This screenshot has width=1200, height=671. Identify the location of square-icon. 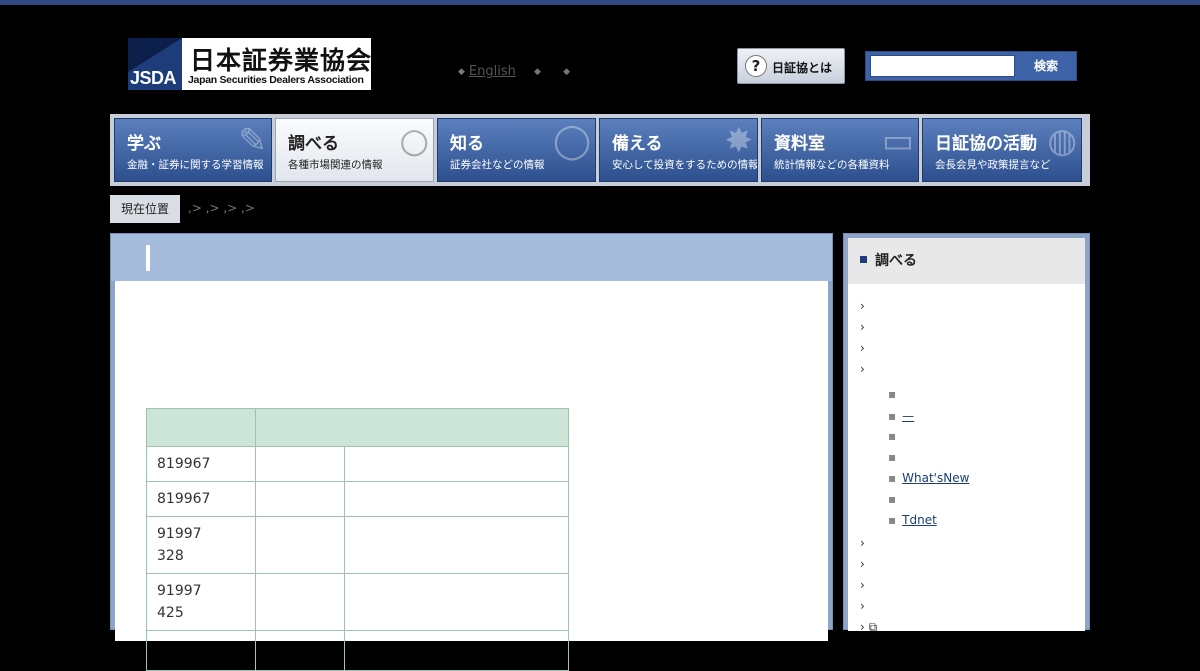
(863, 259).